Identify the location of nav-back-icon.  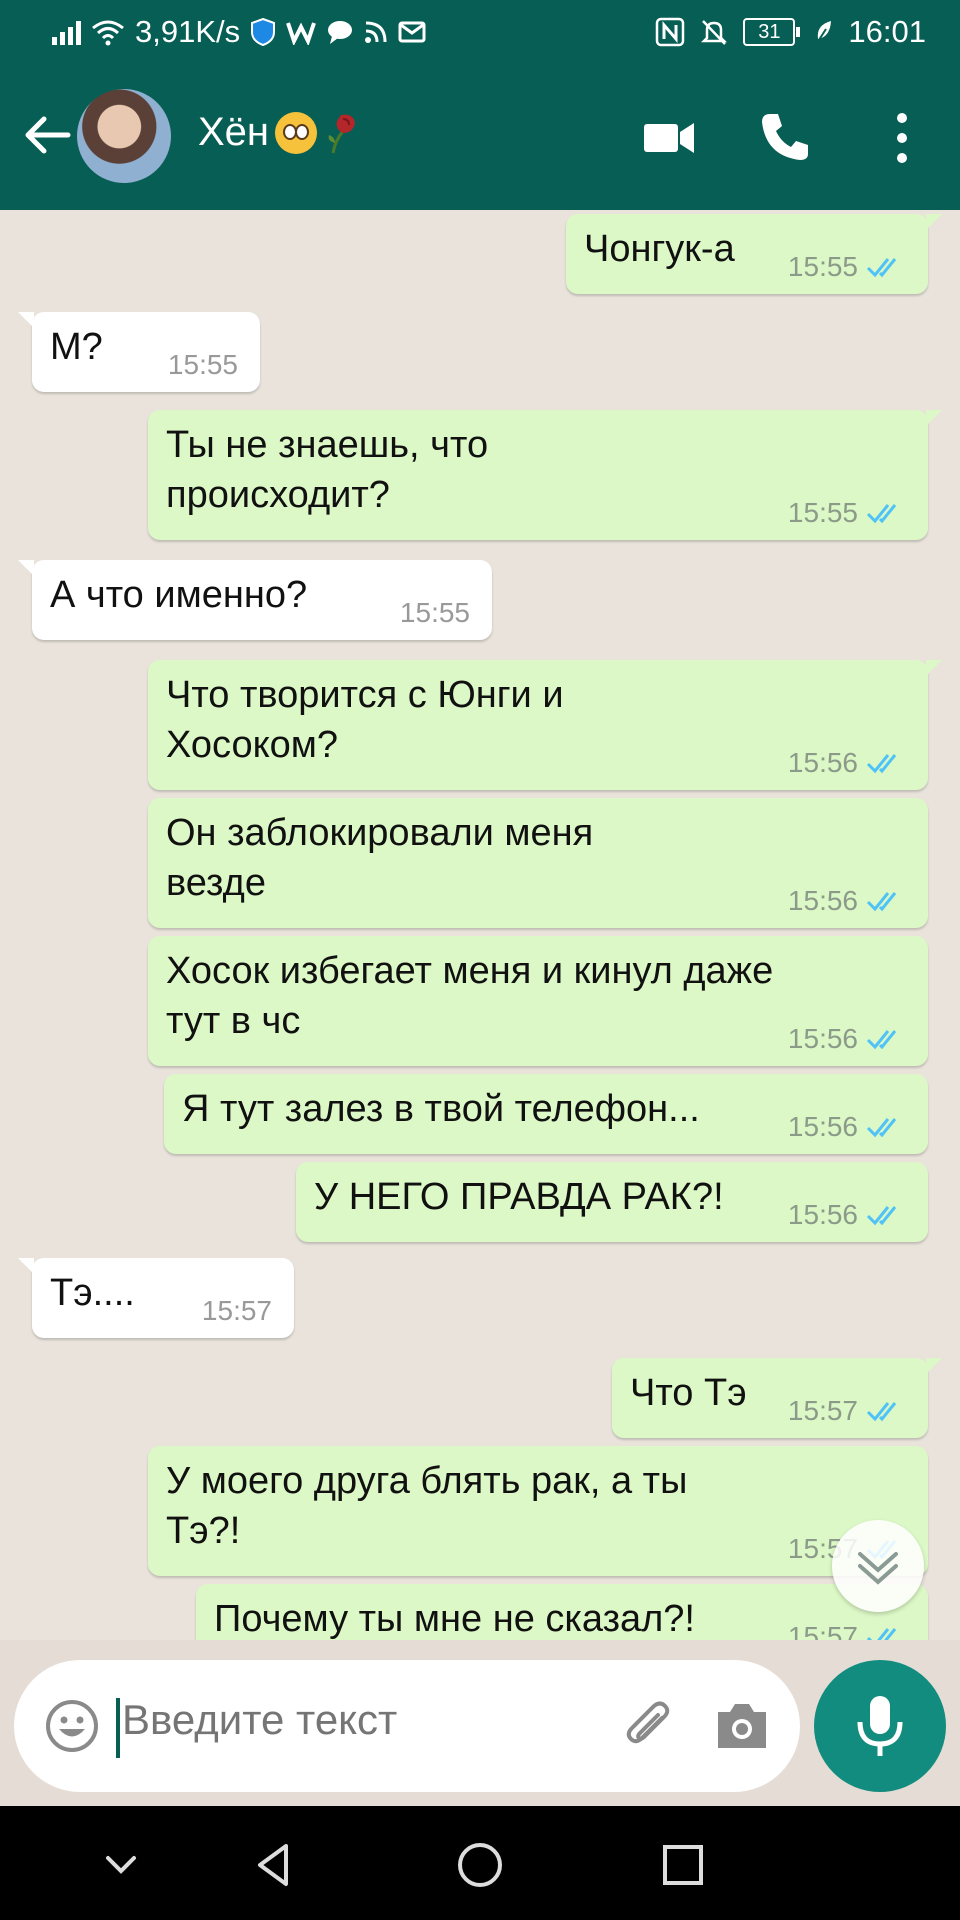
(275, 1865).